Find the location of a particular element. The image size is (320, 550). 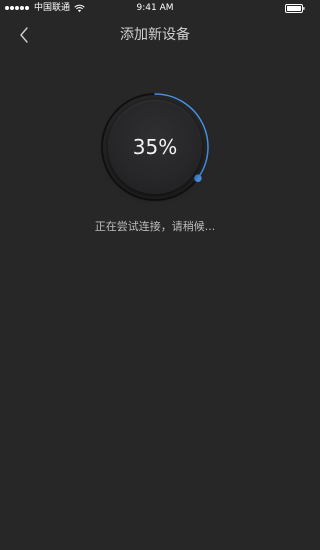

status-time: 9:41 AM is located at coordinates (155, 8).